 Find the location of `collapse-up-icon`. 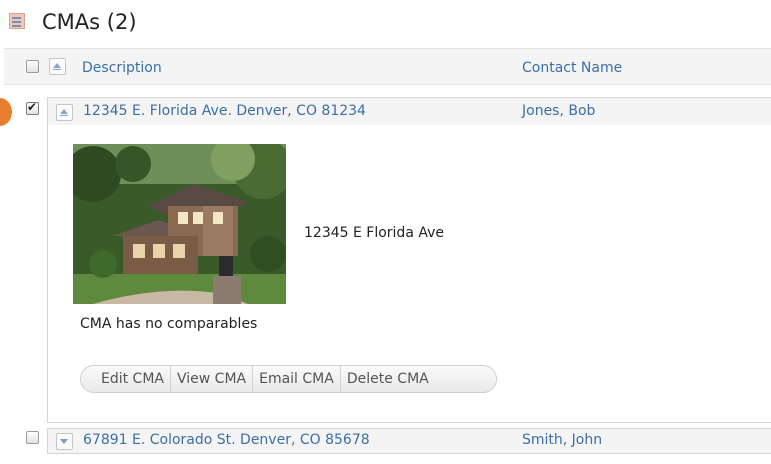

collapse-up-icon is located at coordinates (64, 112).